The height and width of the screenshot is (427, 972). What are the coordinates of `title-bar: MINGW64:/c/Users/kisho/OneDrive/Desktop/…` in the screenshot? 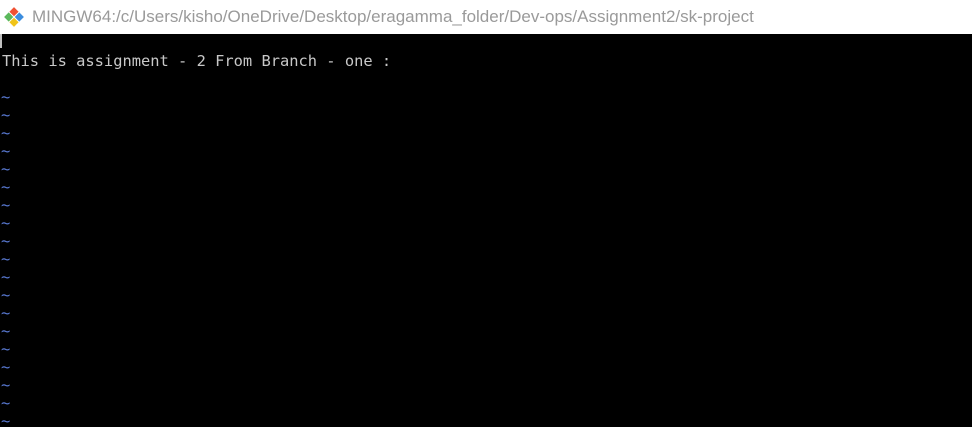 It's located at (486, 17).